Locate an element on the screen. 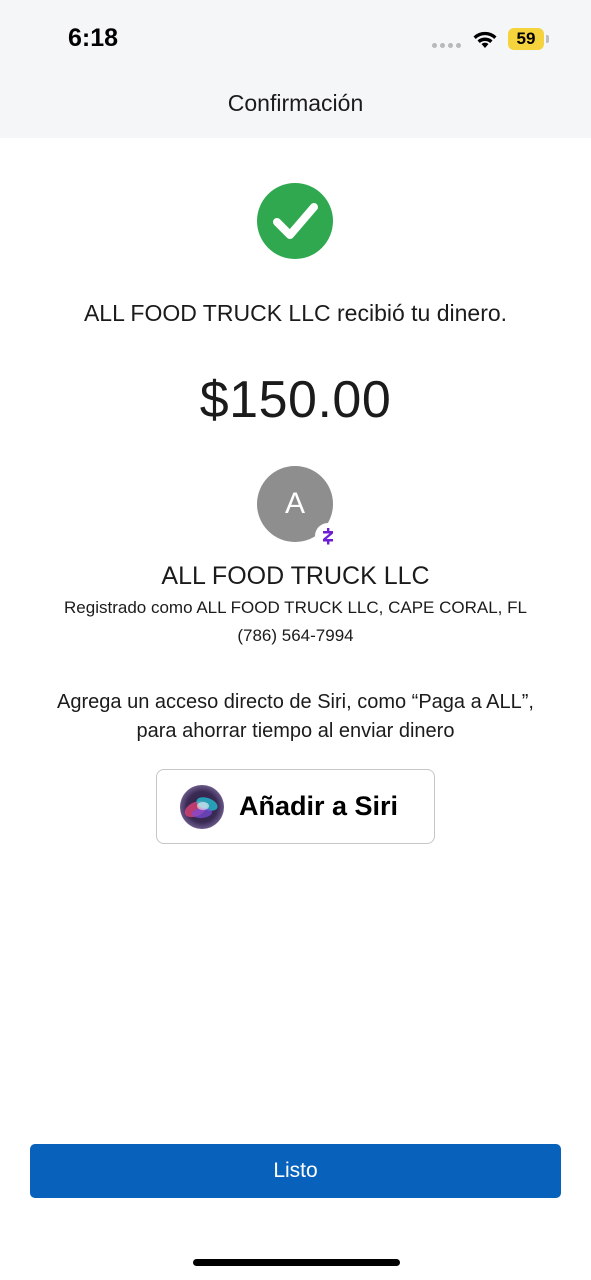  status-bar: 6:18 59 is located at coordinates (295, 40).